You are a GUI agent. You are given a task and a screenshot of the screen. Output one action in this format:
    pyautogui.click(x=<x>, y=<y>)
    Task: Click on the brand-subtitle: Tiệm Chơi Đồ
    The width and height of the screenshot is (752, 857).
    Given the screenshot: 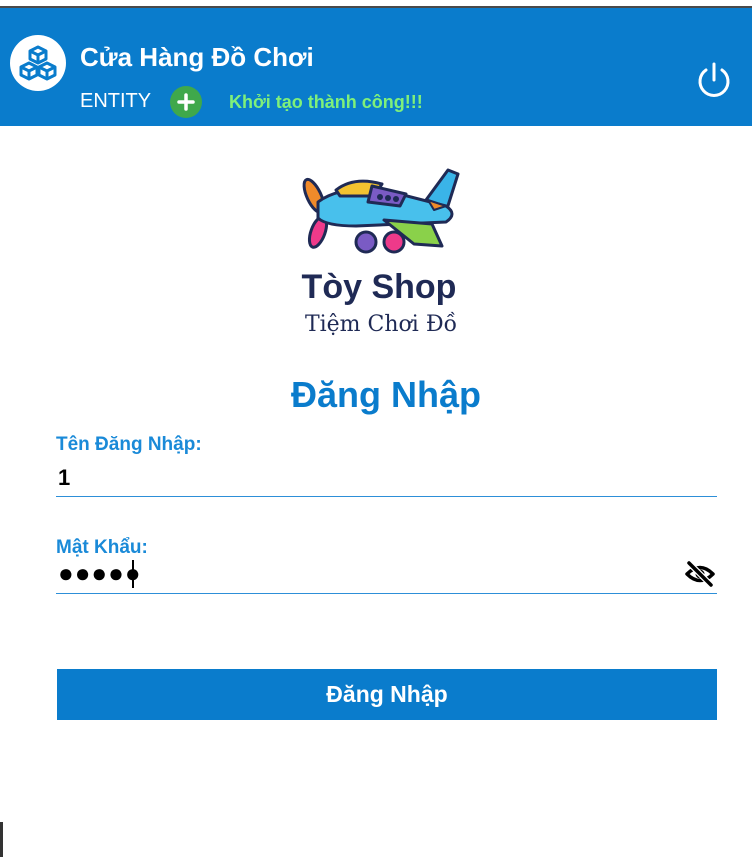 What is the action you would take?
    pyautogui.click(x=381, y=324)
    